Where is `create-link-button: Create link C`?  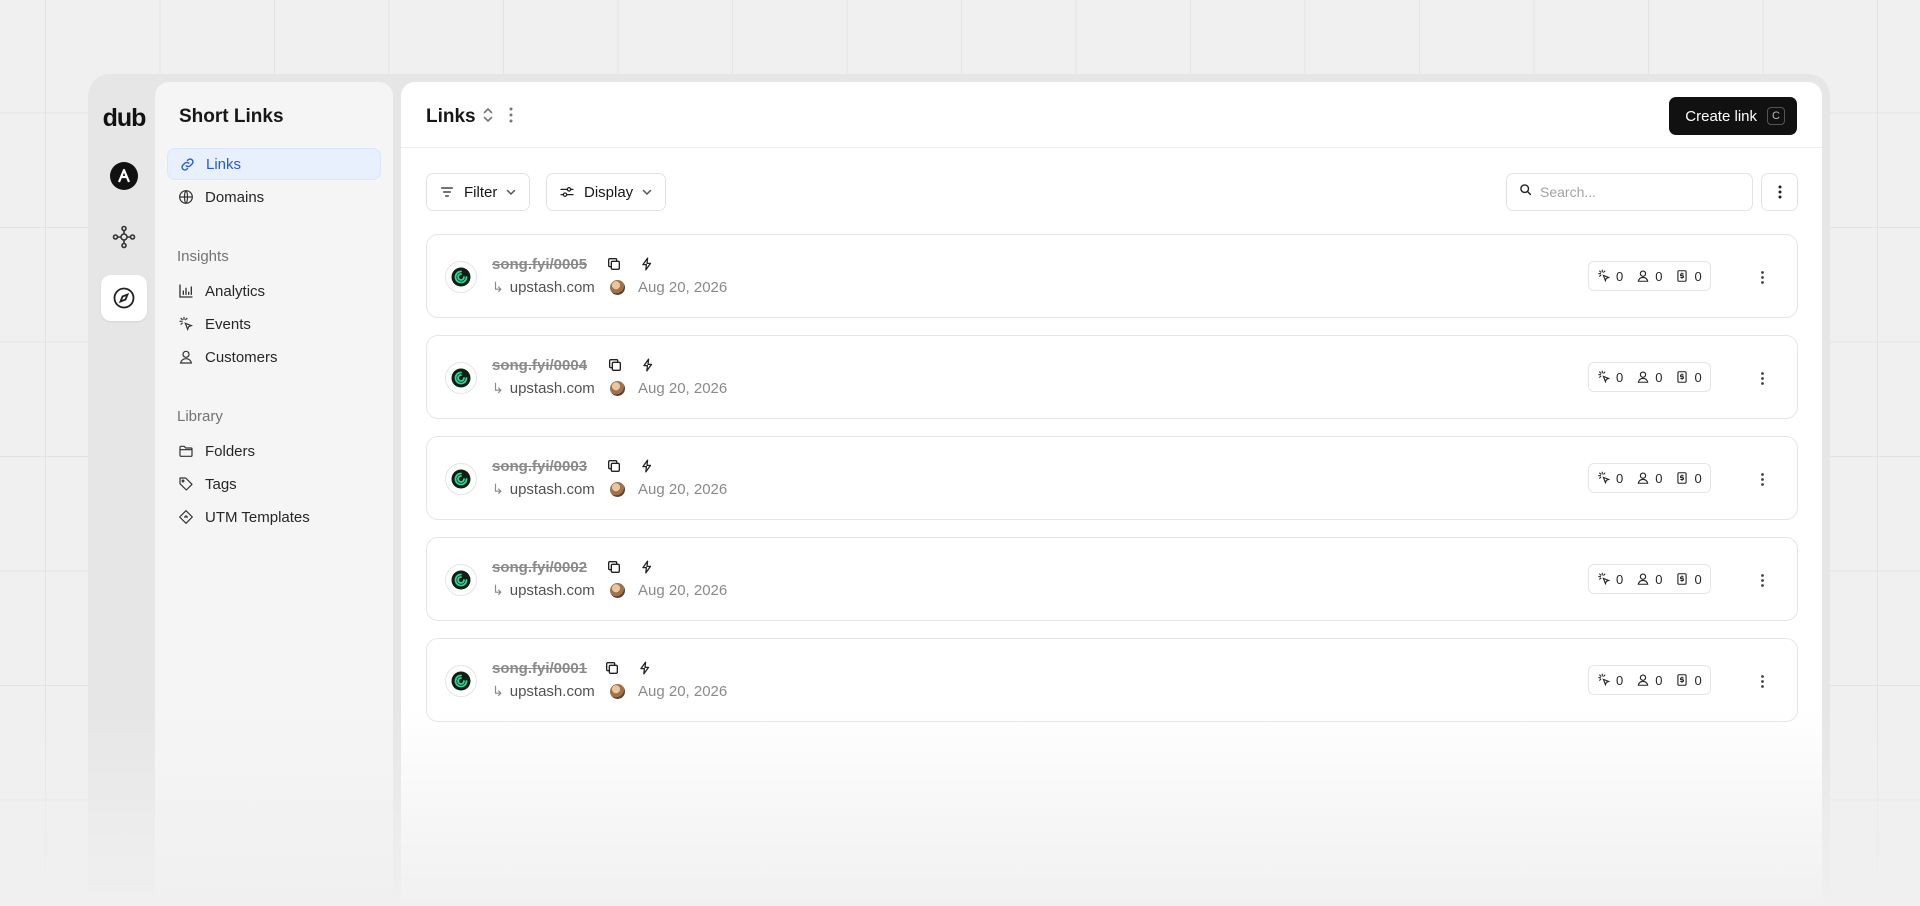
create-link-button: Create link C is located at coordinates (1733, 116).